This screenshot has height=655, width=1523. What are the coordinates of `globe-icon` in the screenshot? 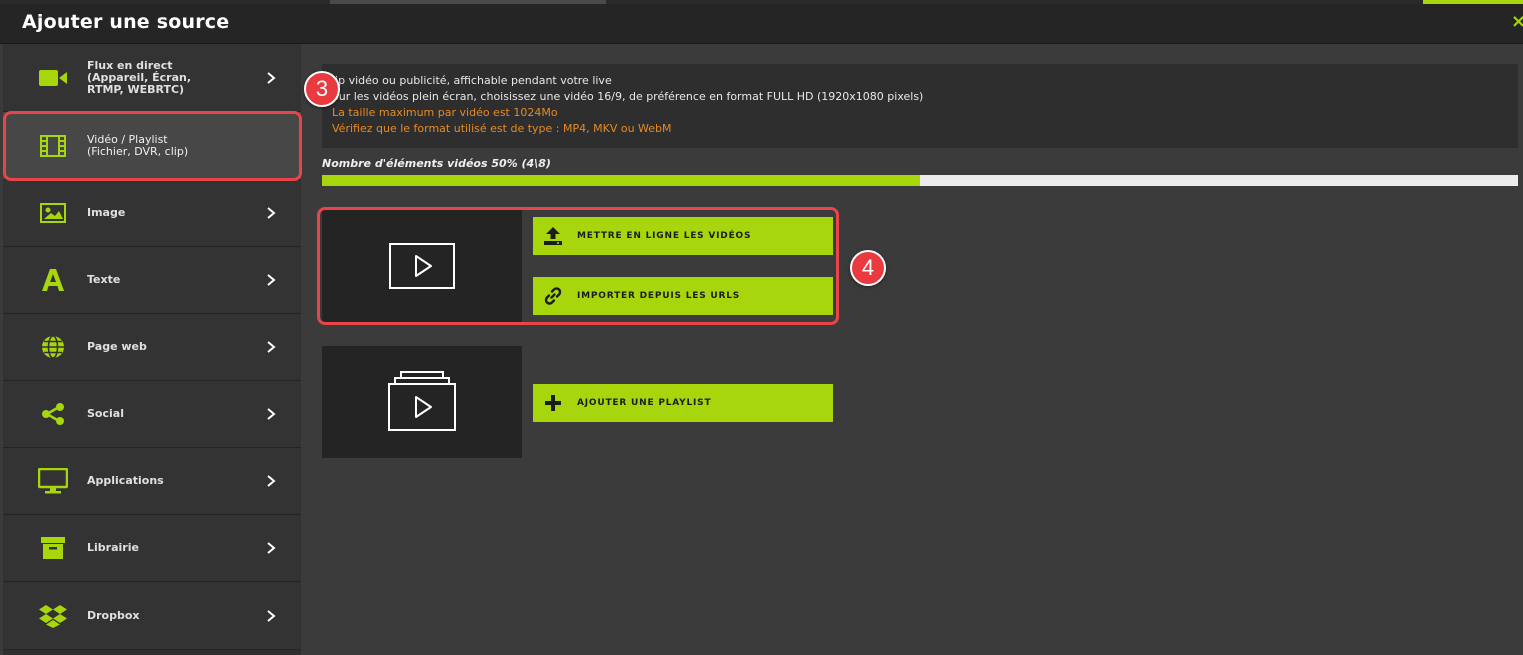 It's located at (53, 347).